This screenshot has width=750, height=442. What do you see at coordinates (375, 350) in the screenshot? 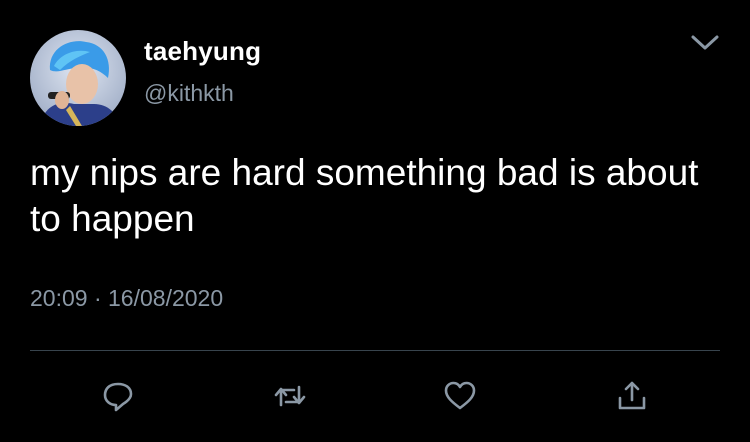
I see `divider` at bounding box center [375, 350].